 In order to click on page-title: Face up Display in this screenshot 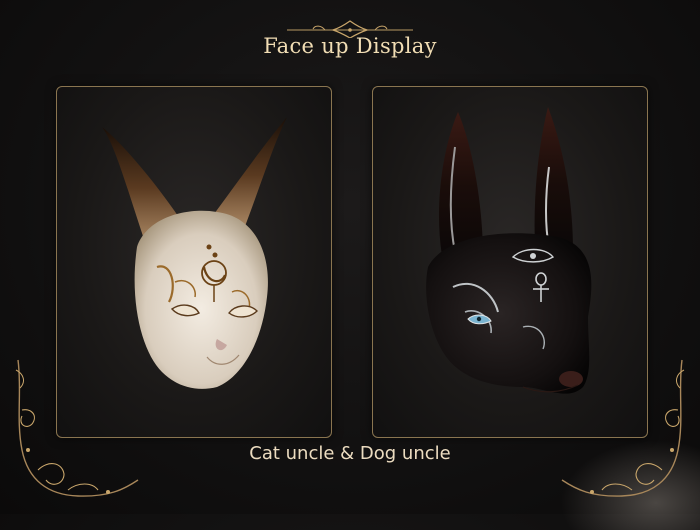, I will do `click(350, 46)`.